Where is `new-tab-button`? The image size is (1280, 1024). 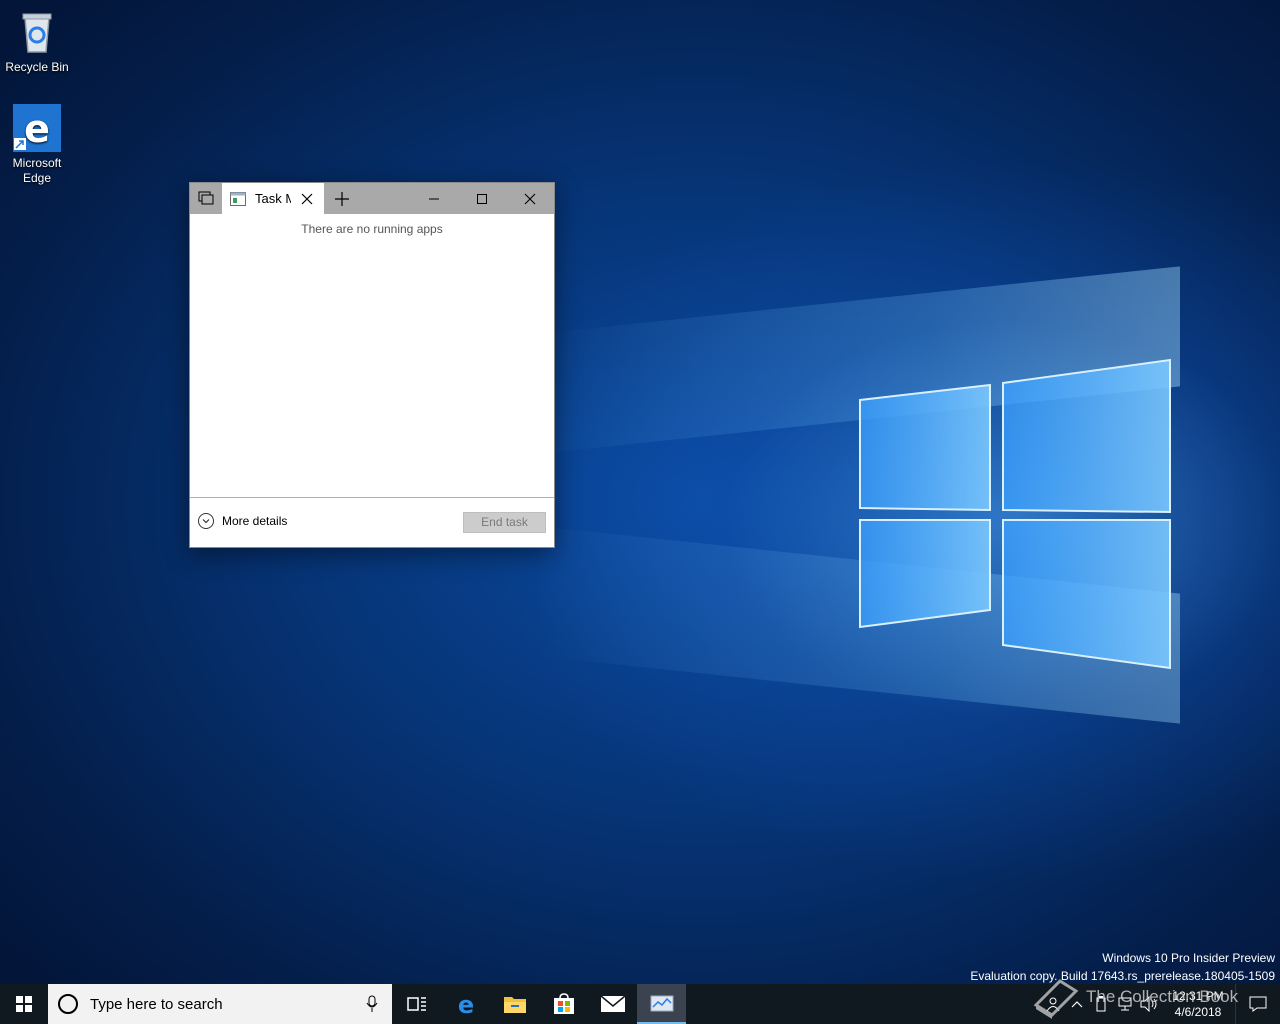
new-tab-button is located at coordinates (342, 198).